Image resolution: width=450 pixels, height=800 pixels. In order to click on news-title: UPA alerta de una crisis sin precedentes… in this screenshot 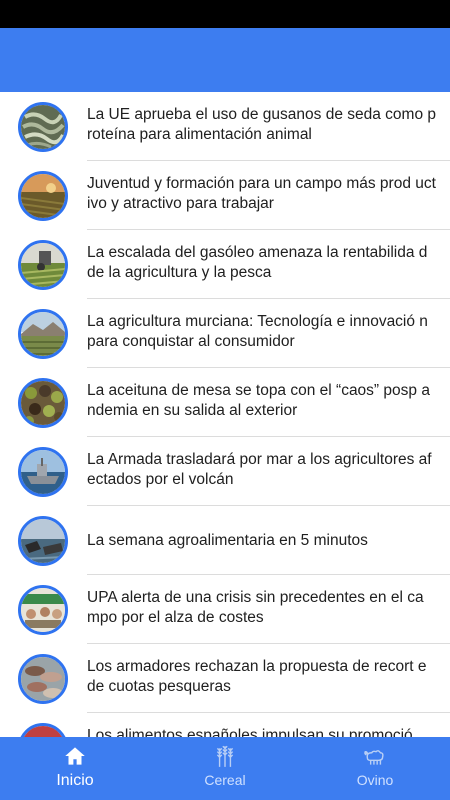, I will do `click(255, 607)`.